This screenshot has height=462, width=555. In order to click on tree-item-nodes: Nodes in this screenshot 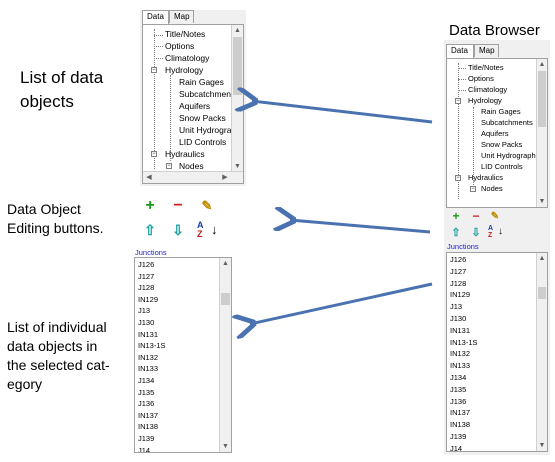, I will do `click(492, 188)`.